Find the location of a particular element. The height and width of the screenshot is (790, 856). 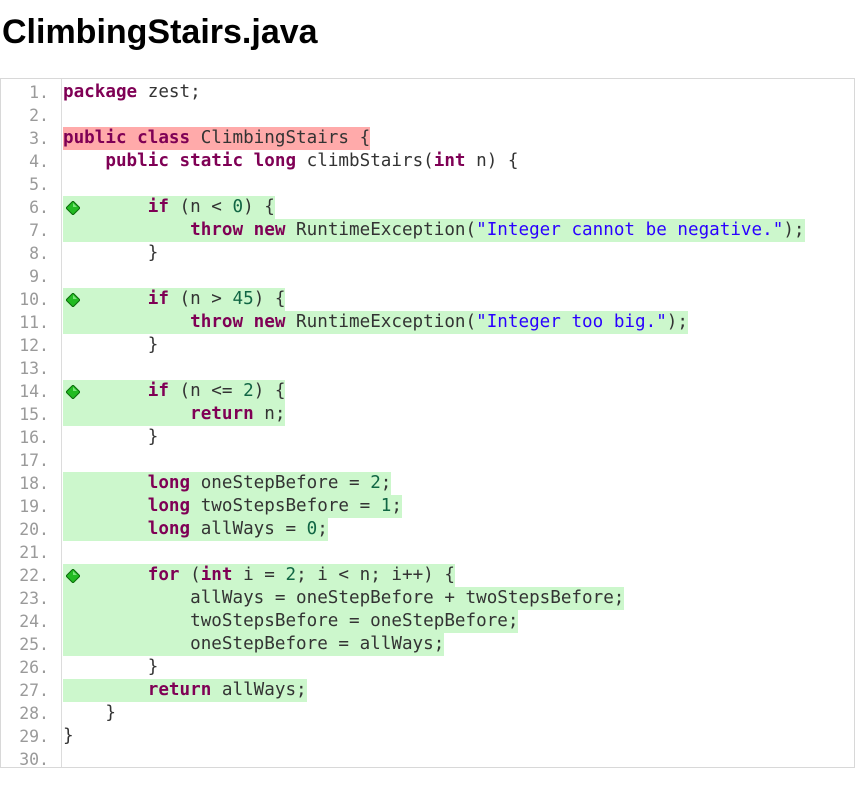

code-line: 13. is located at coordinates (427, 368).